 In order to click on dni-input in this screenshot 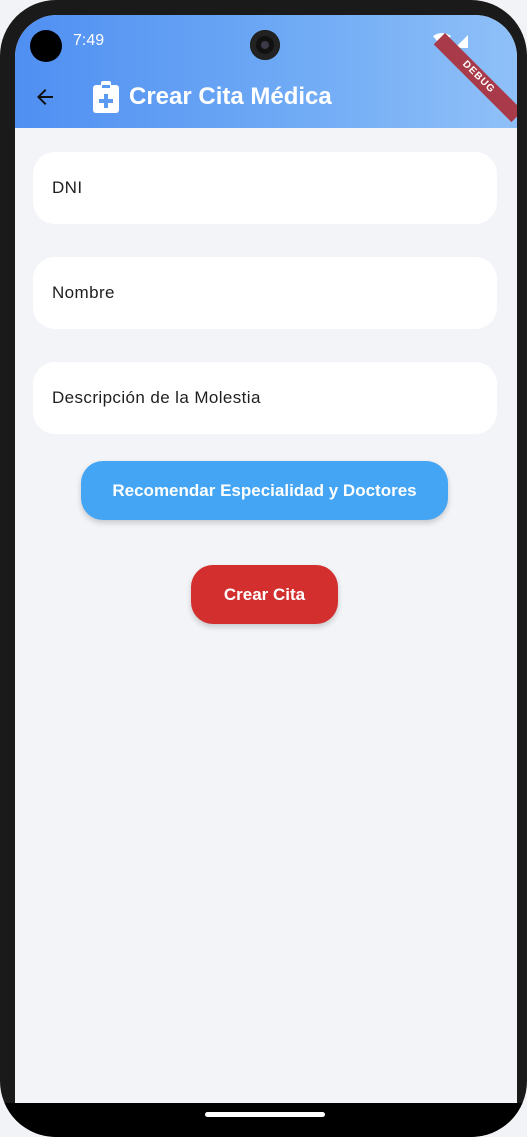, I will do `click(273, 188)`.